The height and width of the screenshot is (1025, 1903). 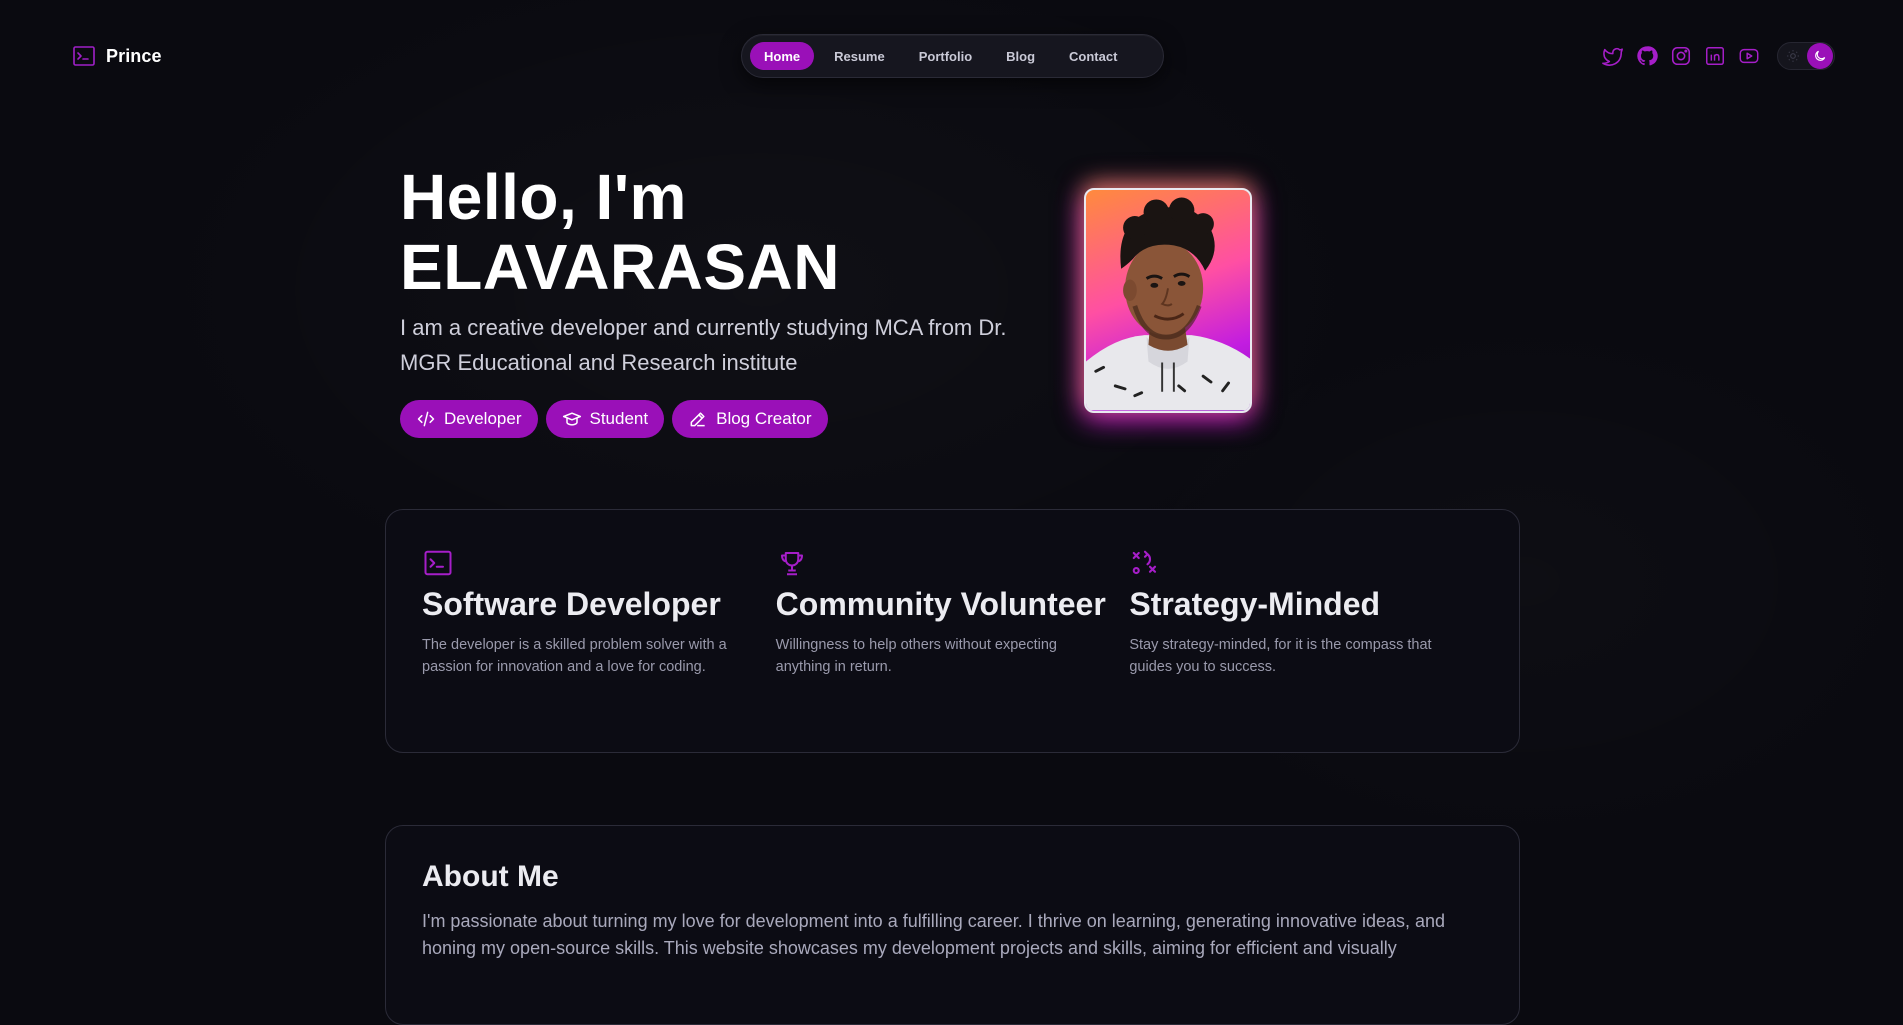 I want to click on tag-label: Developer, so click(x=483, y=418).